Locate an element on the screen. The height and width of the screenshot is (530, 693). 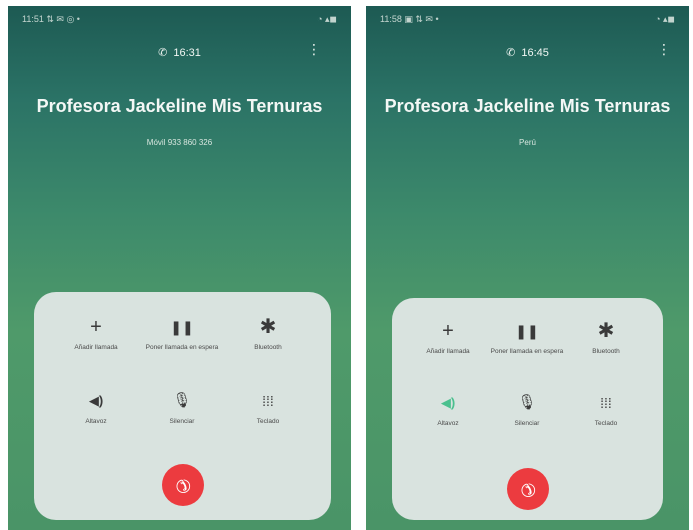
status-time: 11:51 ⇅ ✉ ◎ • is located at coordinates (51, 19).